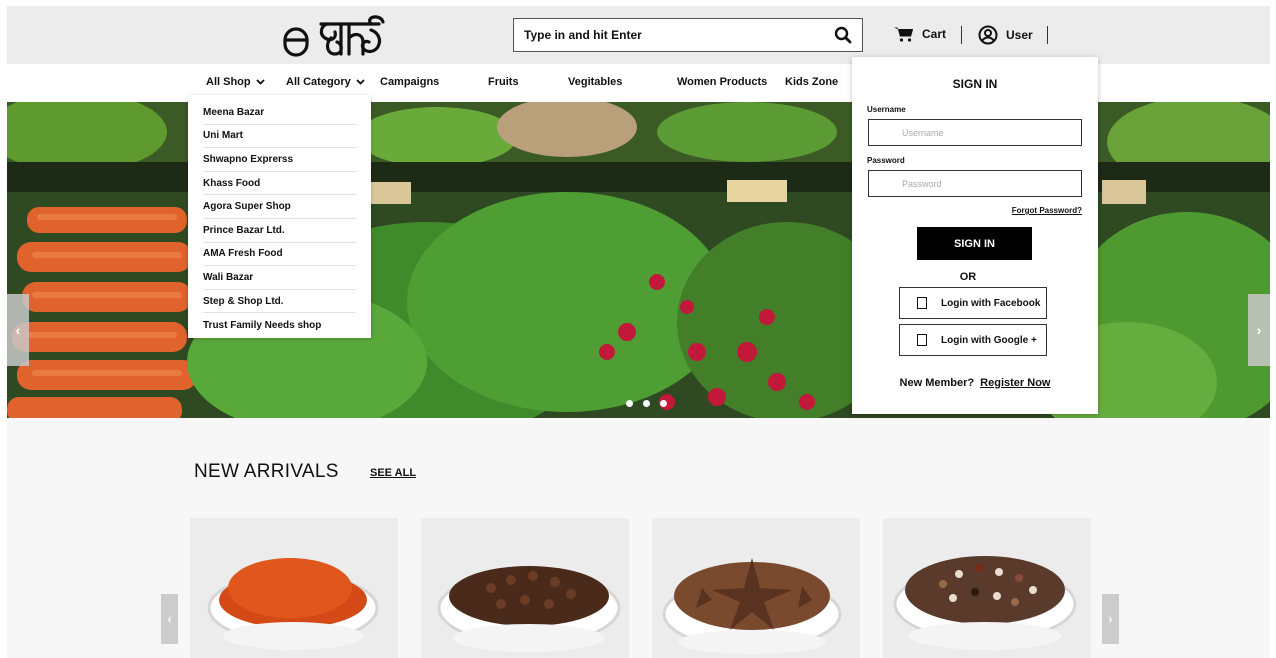  I want to click on section-title: NEW ARRIVALS, so click(266, 471).